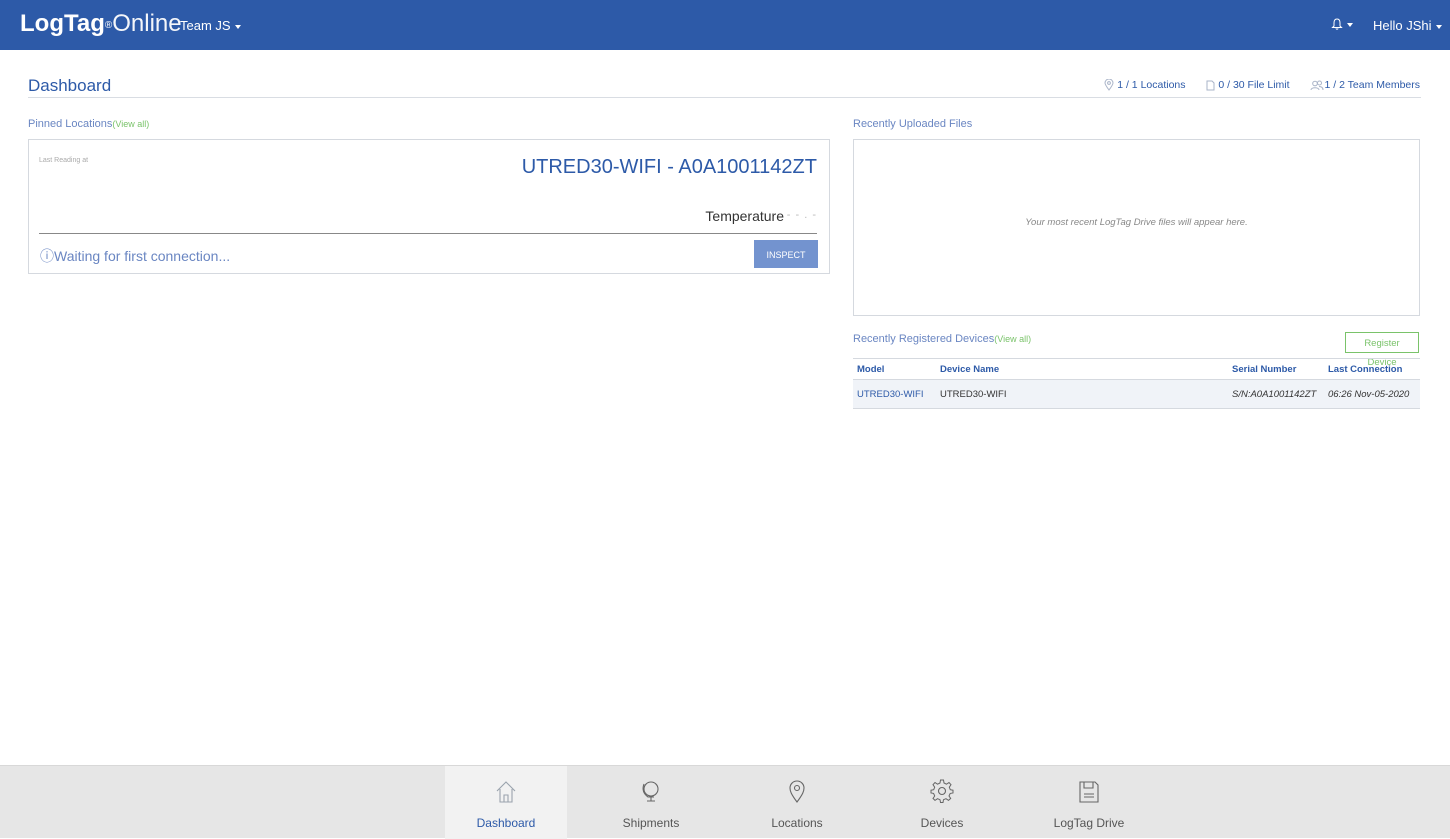  What do you see at coordinates (797, 823) in the screenshot?
I see `nav-locations-label: Locations` at bounding box center [797, 823].